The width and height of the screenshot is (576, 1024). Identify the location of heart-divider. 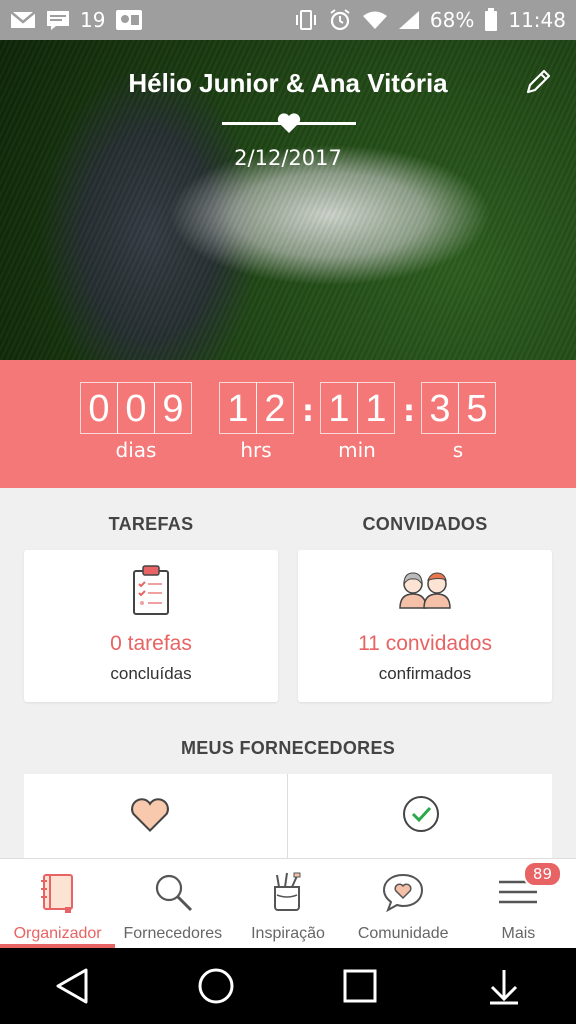
(289, 123).